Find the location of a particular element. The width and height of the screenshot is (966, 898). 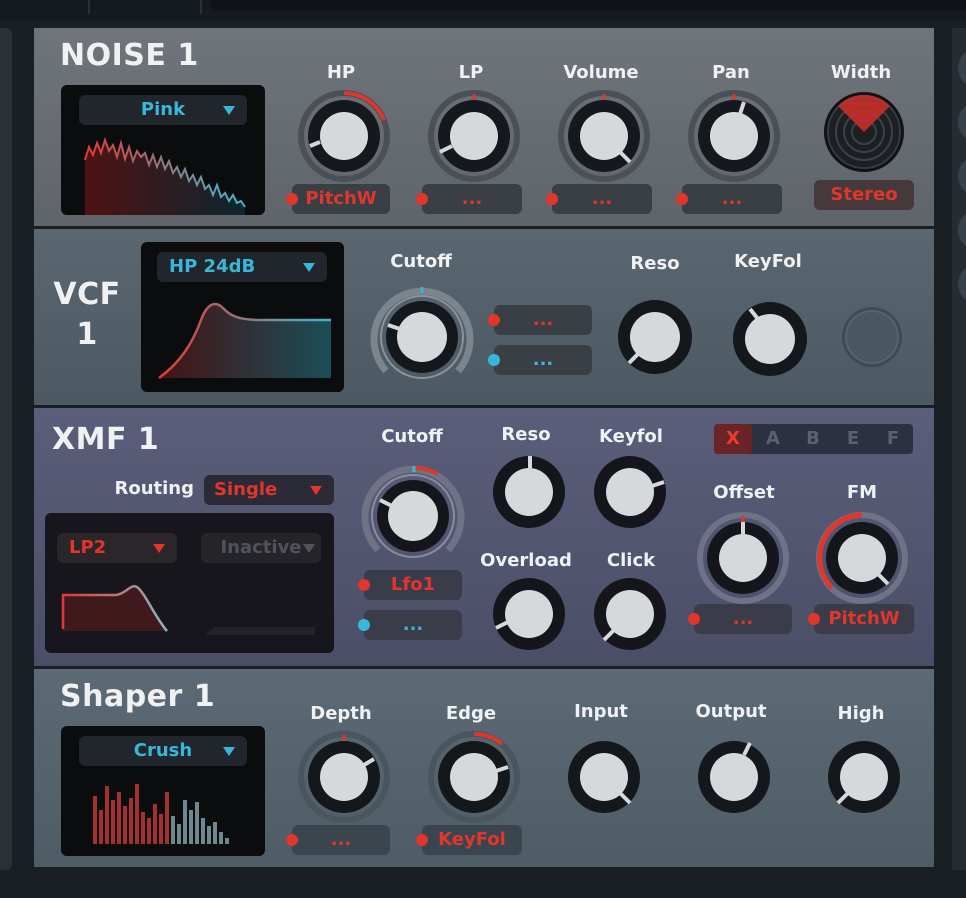

volume-knob is located at coordinates (604, 136).